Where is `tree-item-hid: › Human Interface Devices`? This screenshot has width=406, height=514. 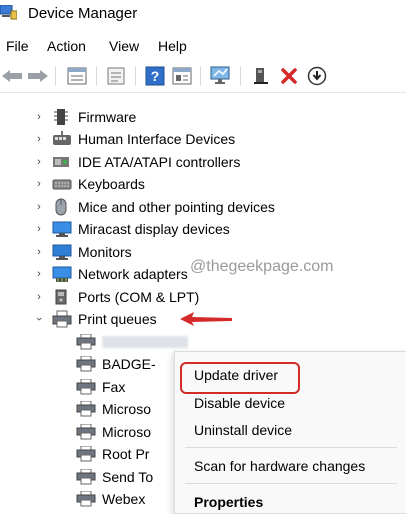 tree-item-hid: › Human Interface Devices is located at coordinates (203, 139).